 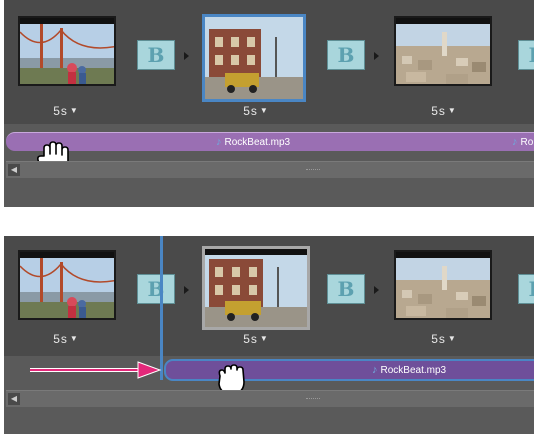 What do you see at coordinates (96, 370) in the screenshot?
I see `drag-direction-arrow-icon` at bounding box center [96, 370].